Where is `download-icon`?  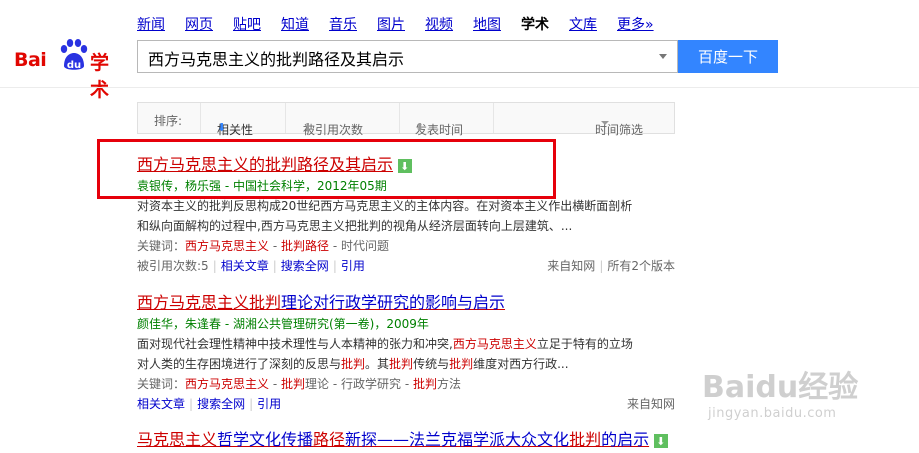
download-icon is located at coordinates (661, 442).